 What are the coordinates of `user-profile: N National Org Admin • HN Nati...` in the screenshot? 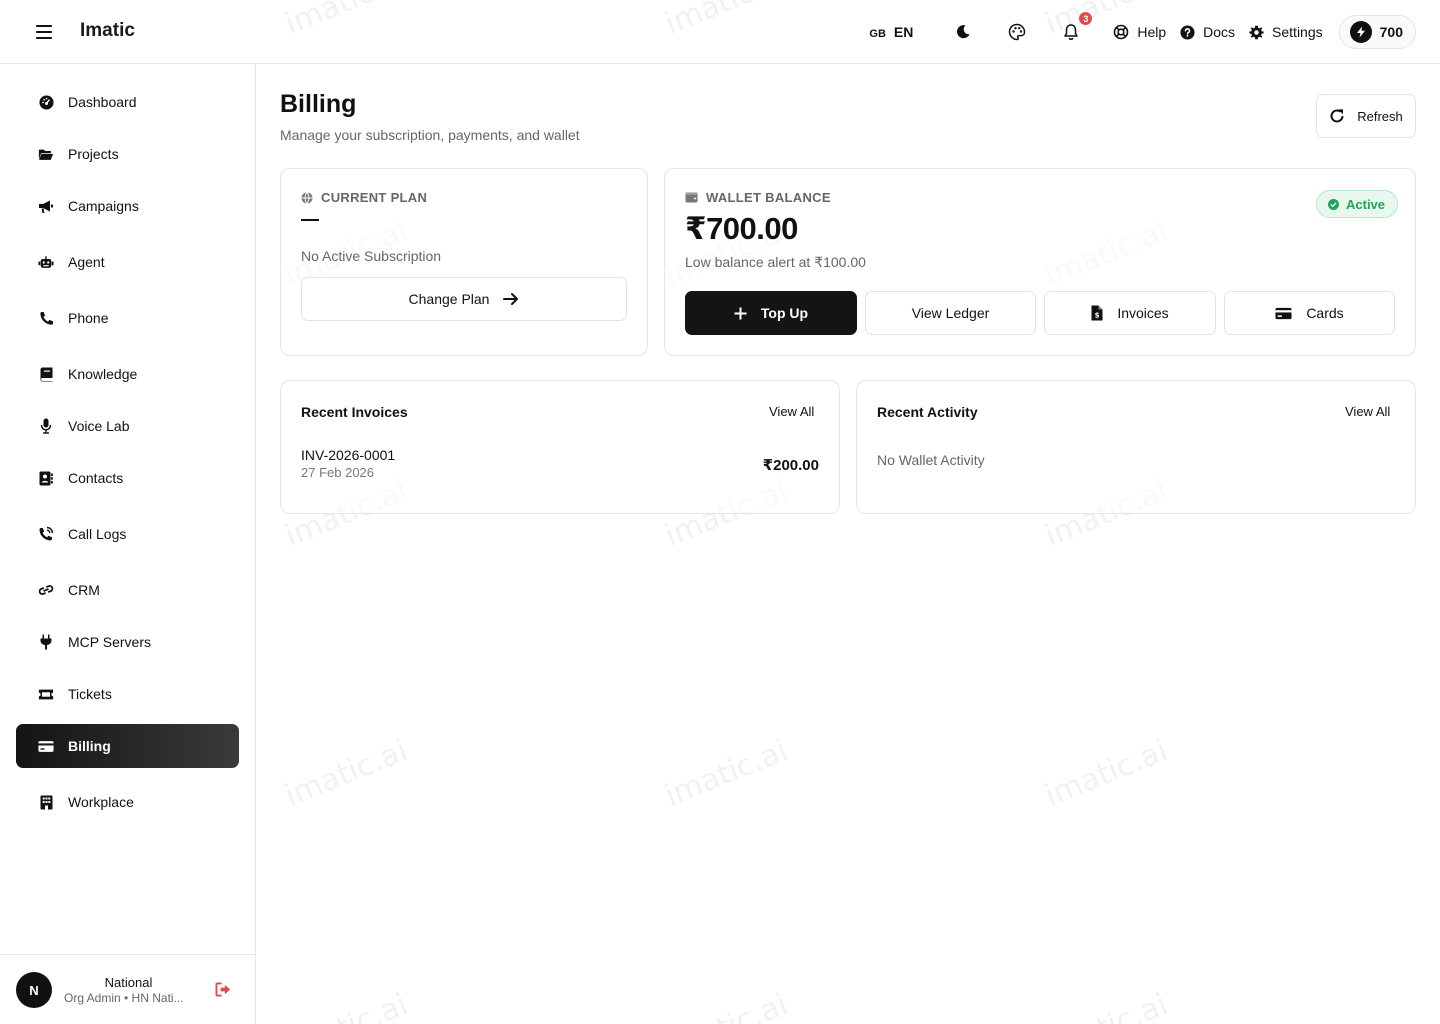 It's located at (127, 989).